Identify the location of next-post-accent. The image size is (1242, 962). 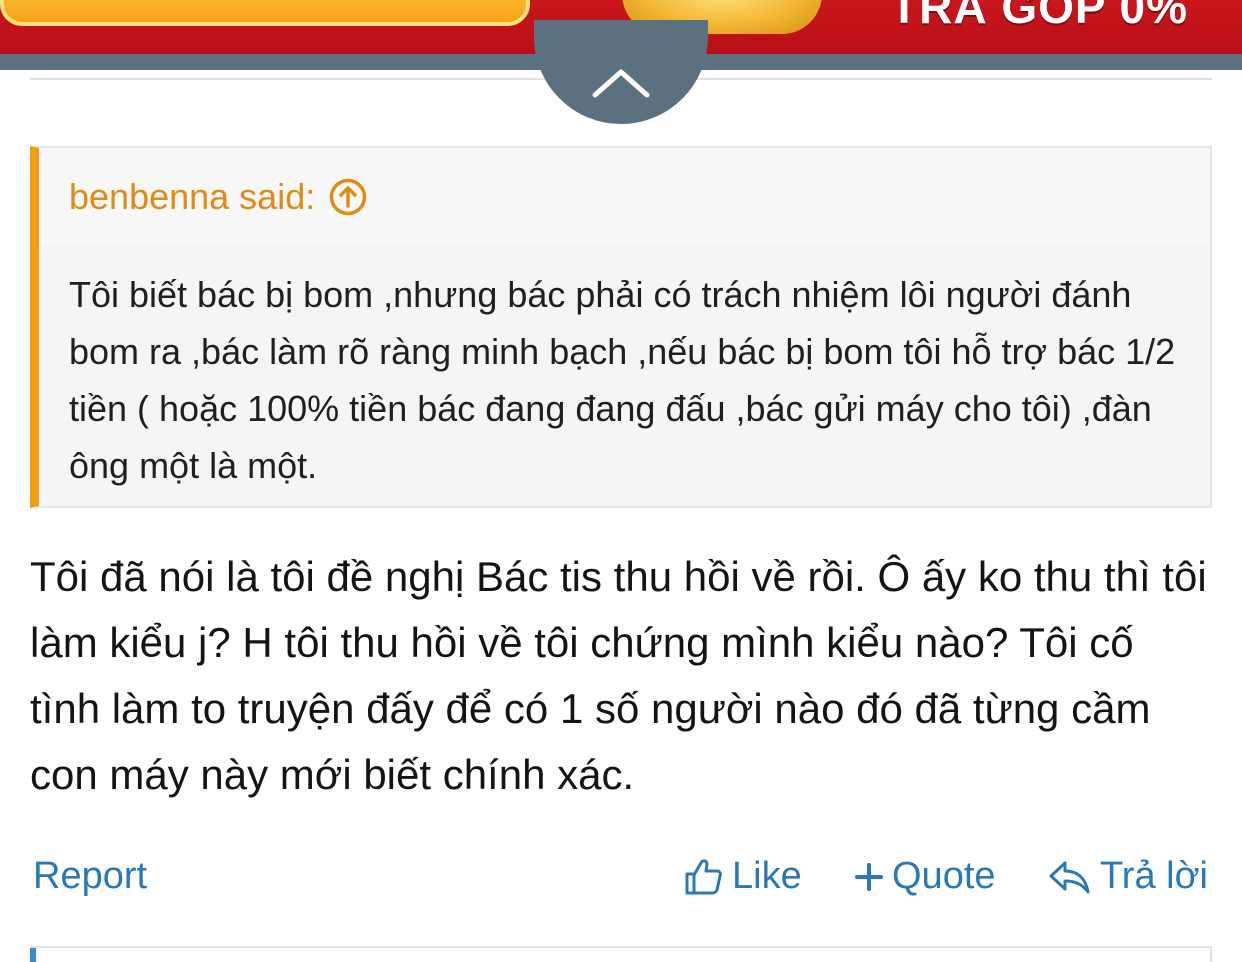
(33, 955).